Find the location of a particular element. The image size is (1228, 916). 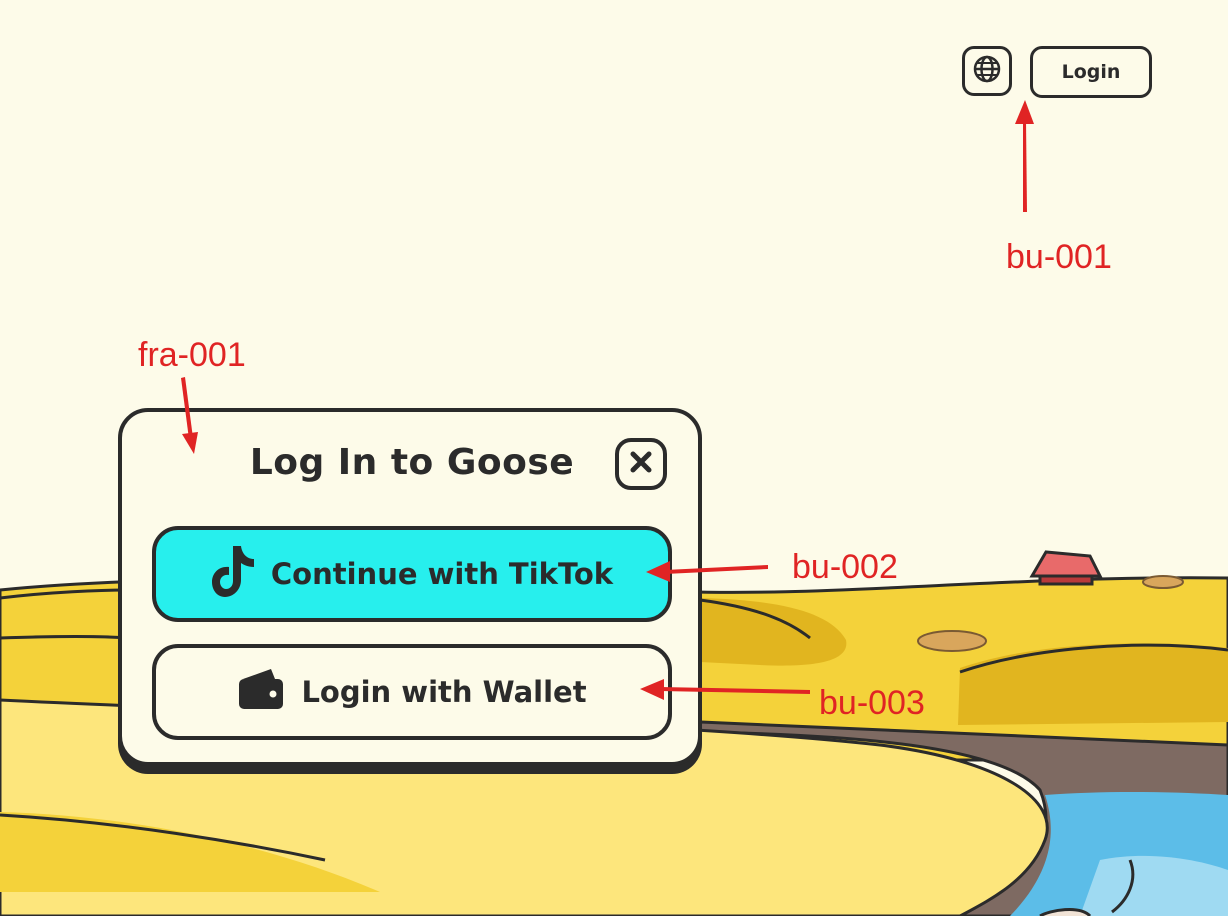

tiktok-icon is located at coordinates (233, 574).